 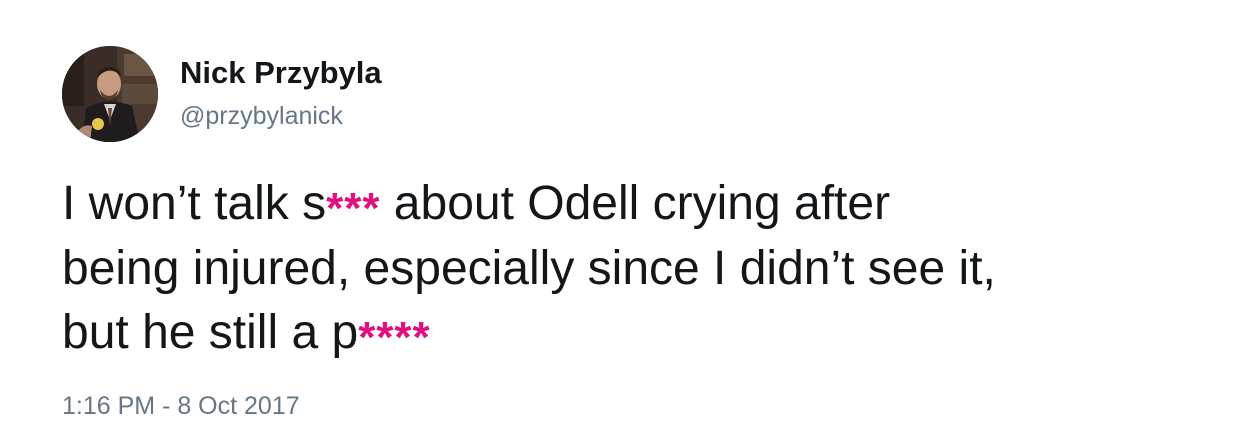 What do you see at coordinates (637, 333) in the screenshot?
I see `tweet-line-3: but he still a p****` at bounding box center [637, 333].